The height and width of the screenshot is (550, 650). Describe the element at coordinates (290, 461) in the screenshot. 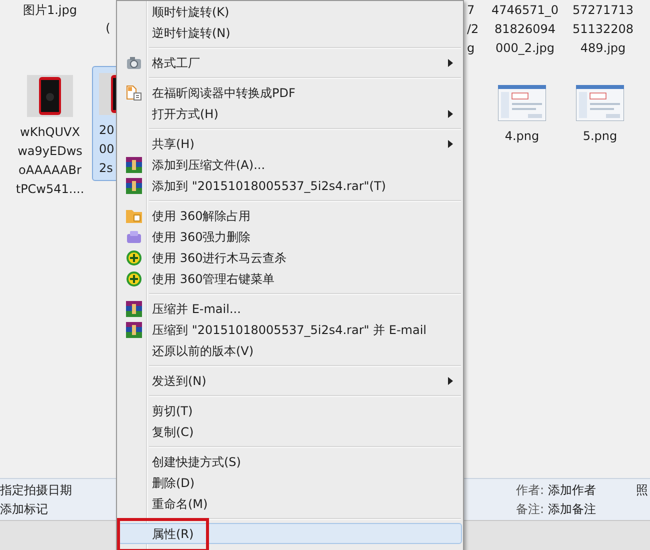

I see `menu-item: 创建快捷方式(S)` at that location.